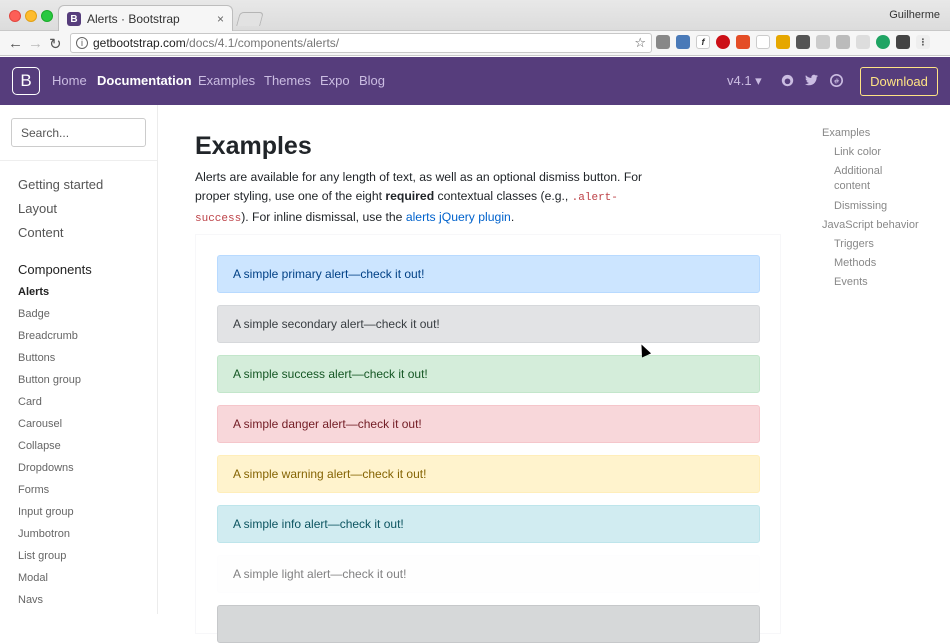 This screenshot has height=643, width=950. What do you see at coordinates (26, 81) in the screenshot?
I see `bootstrap-logo-icon: B` at bounding box center [26, 81].